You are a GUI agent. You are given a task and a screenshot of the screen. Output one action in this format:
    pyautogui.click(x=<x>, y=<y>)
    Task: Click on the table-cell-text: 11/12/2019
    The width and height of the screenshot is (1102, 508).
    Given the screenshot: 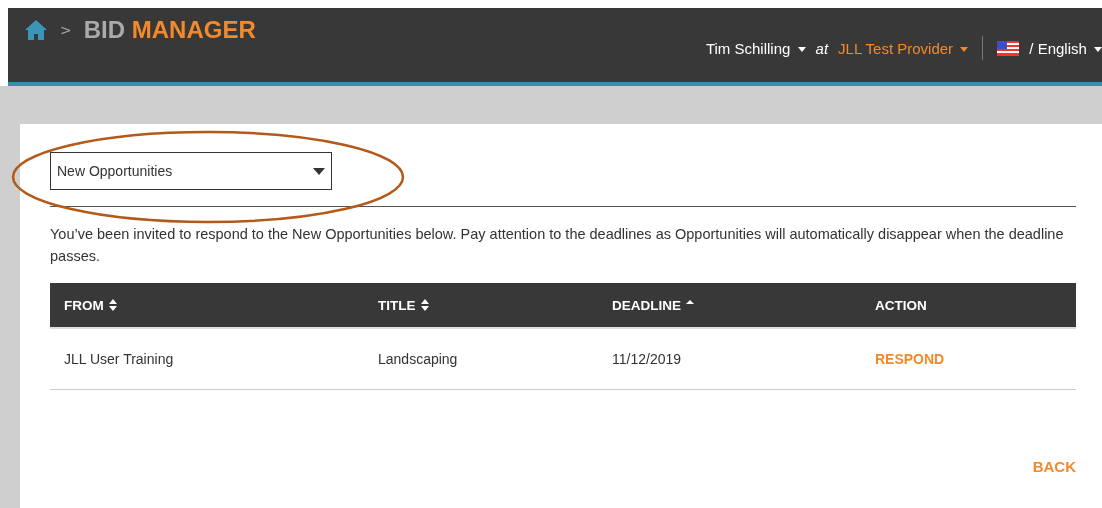 What is the action you would take?
    pyautogui.click(x=647, y=359)
    